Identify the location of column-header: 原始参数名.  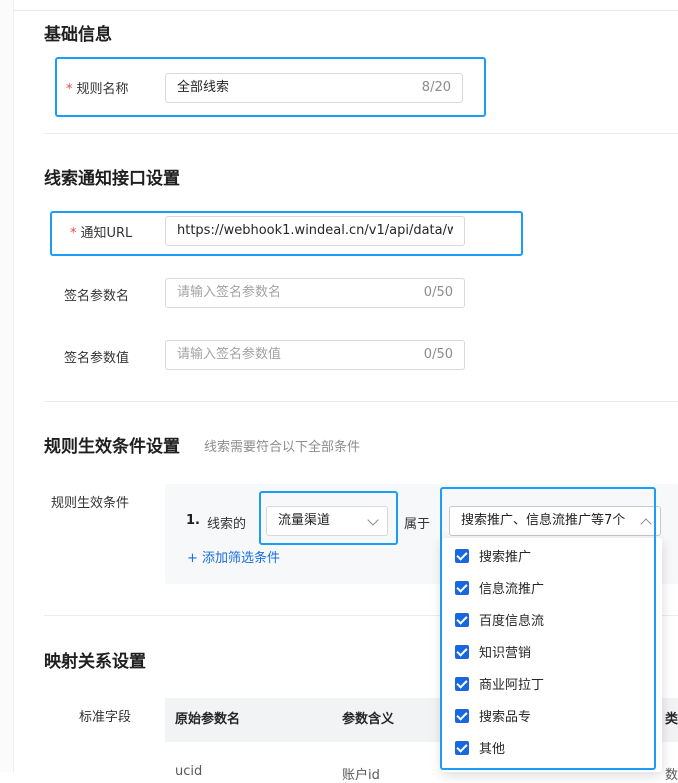
(208, 719).